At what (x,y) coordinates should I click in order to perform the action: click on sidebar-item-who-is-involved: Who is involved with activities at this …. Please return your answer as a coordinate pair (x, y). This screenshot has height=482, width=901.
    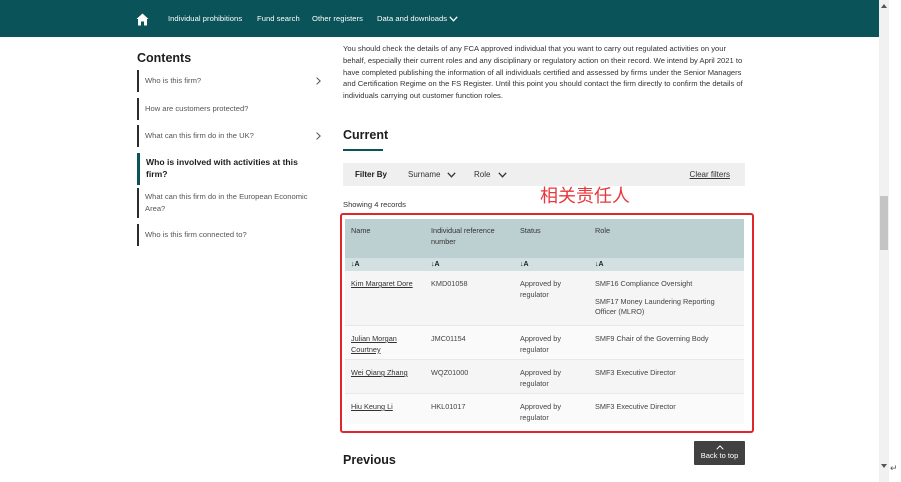
    Looking at the image, I should click on (227, 169).